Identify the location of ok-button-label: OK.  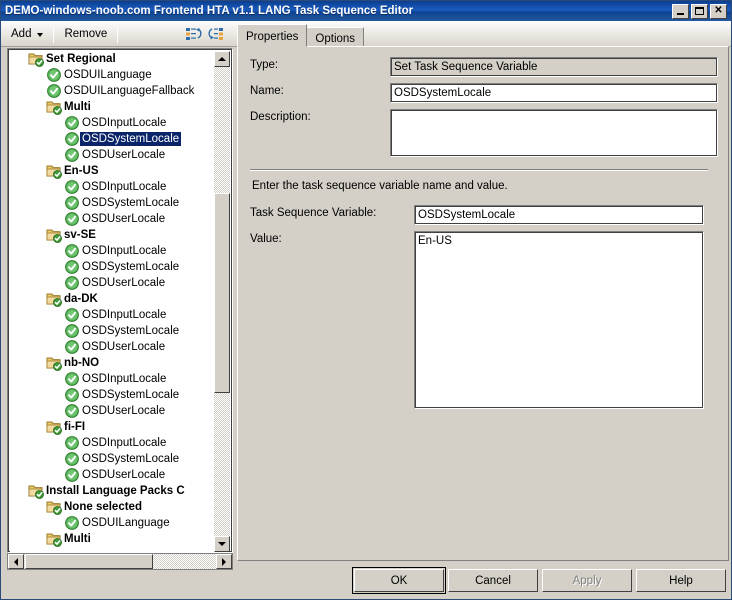
(399, 580).